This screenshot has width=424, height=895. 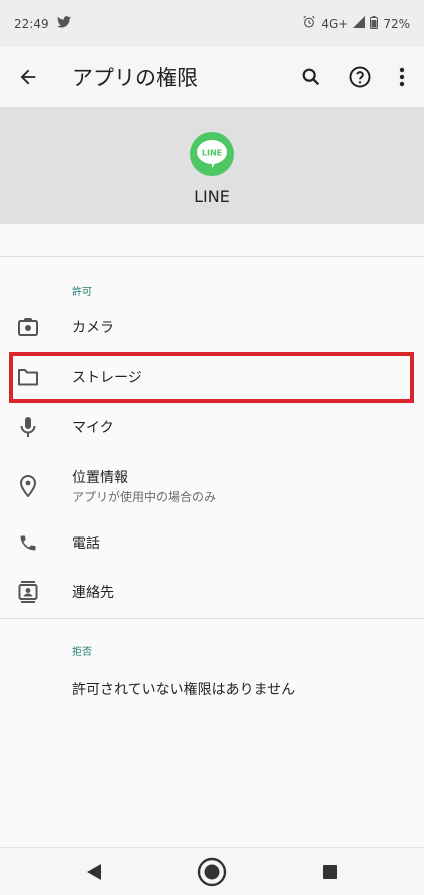 I want to click on svg-text: LINE, so click(x=212, y=153).